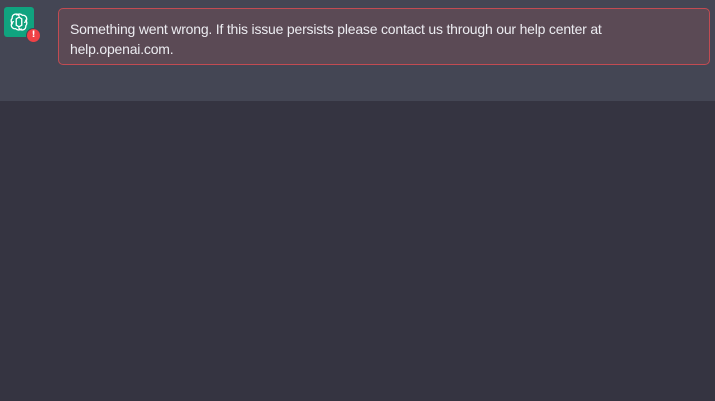 The height and width of the screenshot is (401, 715). Describe the element at coordinates (33, 35) in the screenshot. I see `error-badge-icon: !` at that location.